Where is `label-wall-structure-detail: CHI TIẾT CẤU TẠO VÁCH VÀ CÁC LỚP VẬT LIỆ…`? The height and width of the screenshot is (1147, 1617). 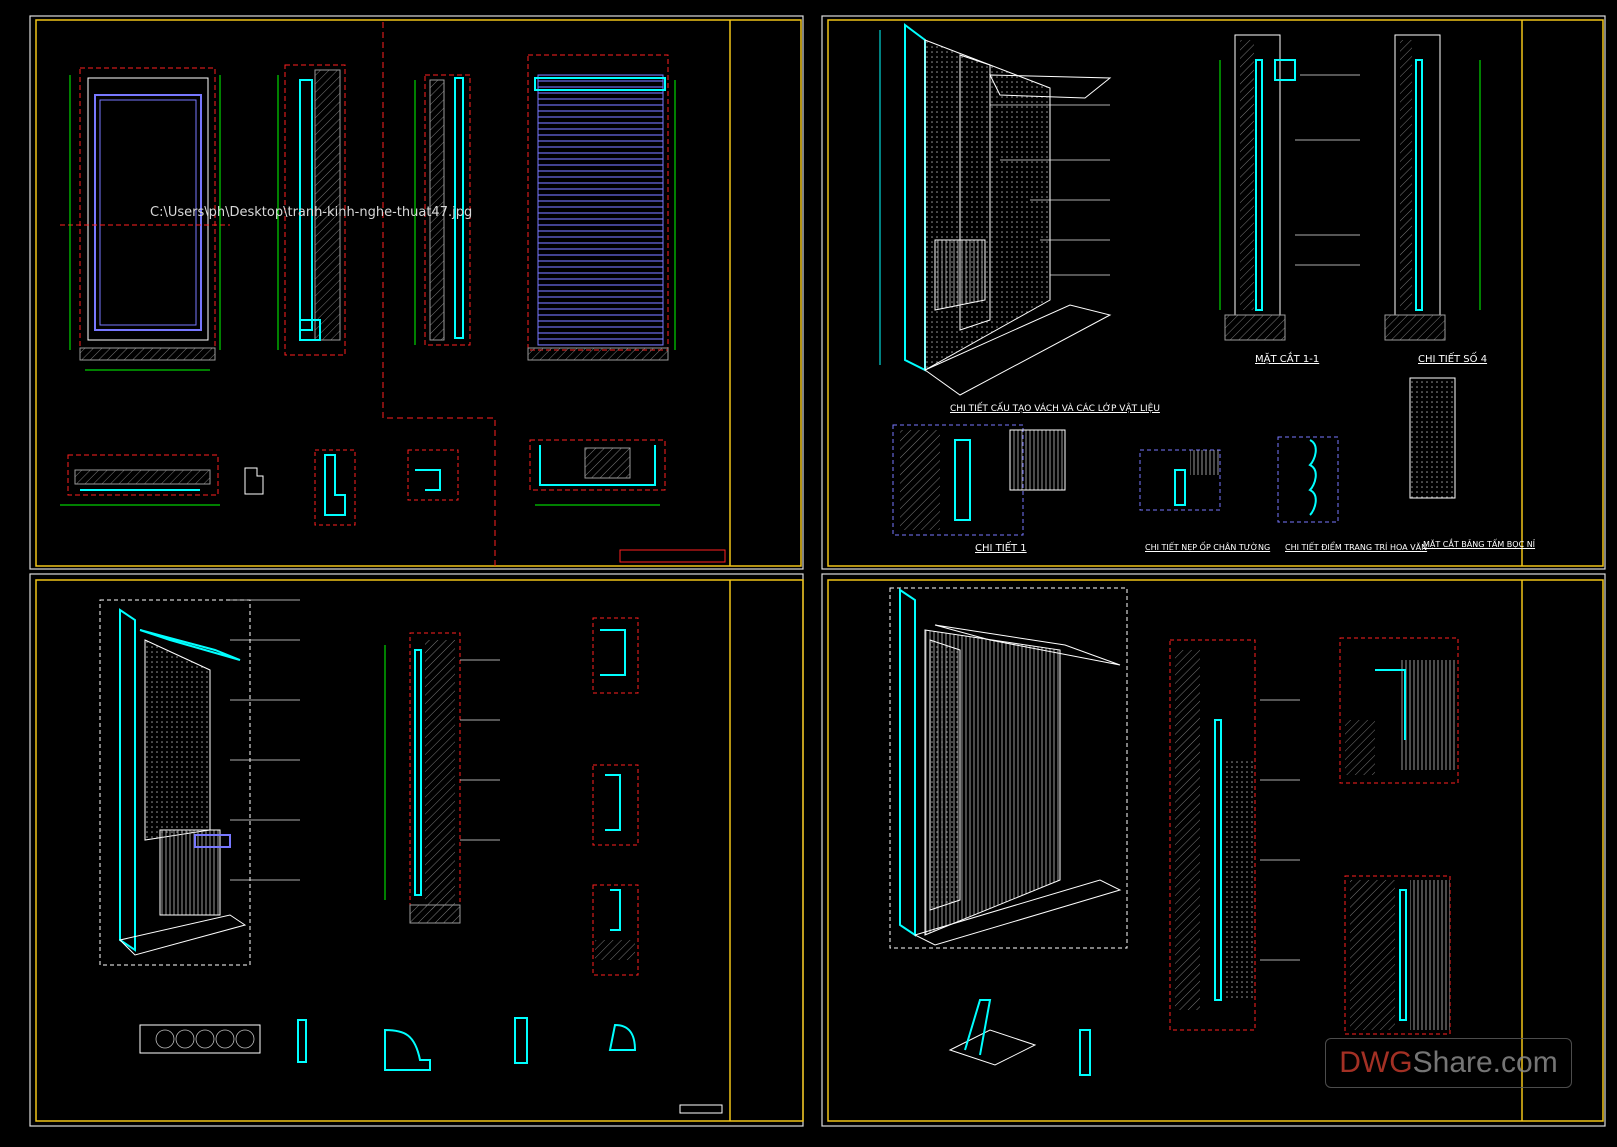
label-wall-structure-detail: CHI TIẾT CẤU TẠO VÁCH VÀ CÁC LỚP VẬT LIỆ… is located at coordinates (1055, 409).